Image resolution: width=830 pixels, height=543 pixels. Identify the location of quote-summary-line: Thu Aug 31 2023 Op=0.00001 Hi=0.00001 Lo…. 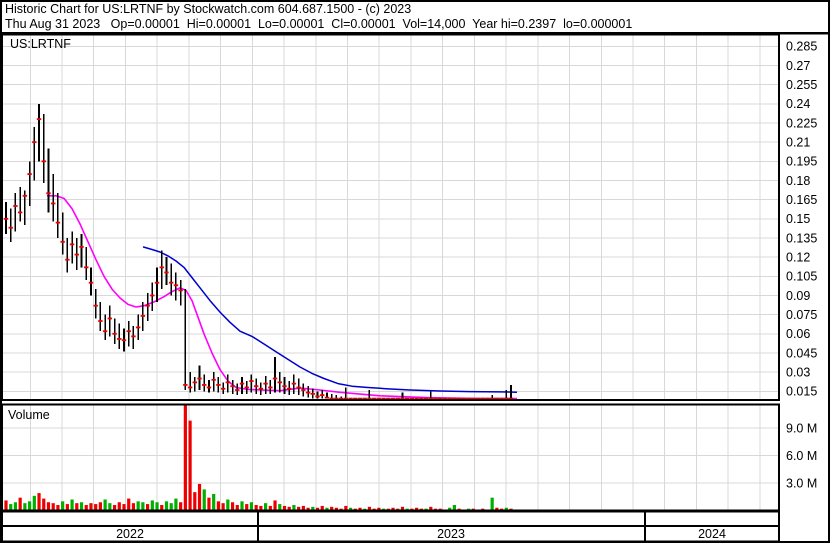
(318, 24).